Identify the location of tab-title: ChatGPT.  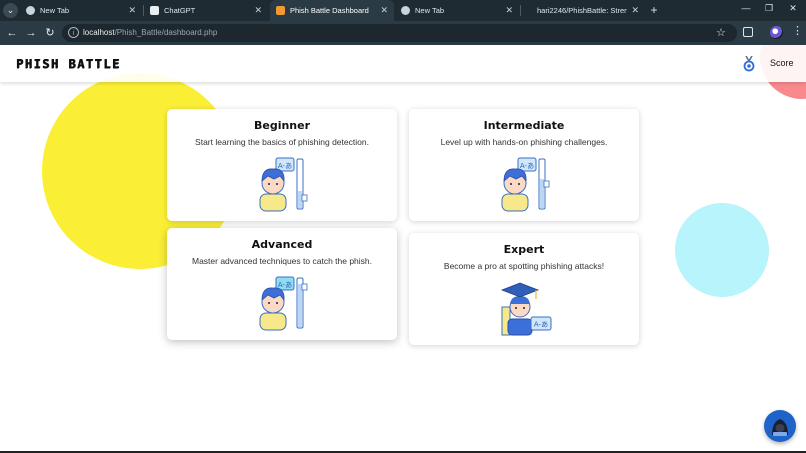
(180, 10).